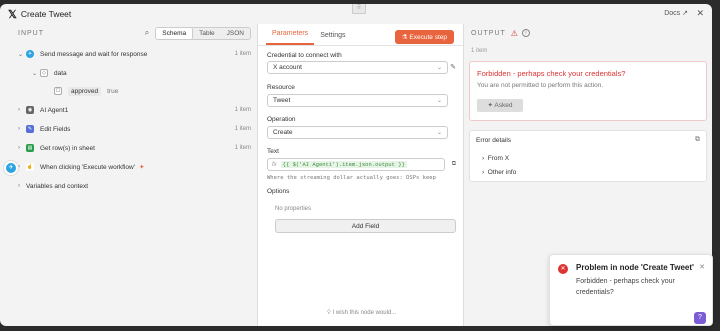 This screenshot has height=331, width=720. What do you see at coordinates (281, 87) in the screenshot?
I see `resource-label: Resource` at bounding box center [281, 87].